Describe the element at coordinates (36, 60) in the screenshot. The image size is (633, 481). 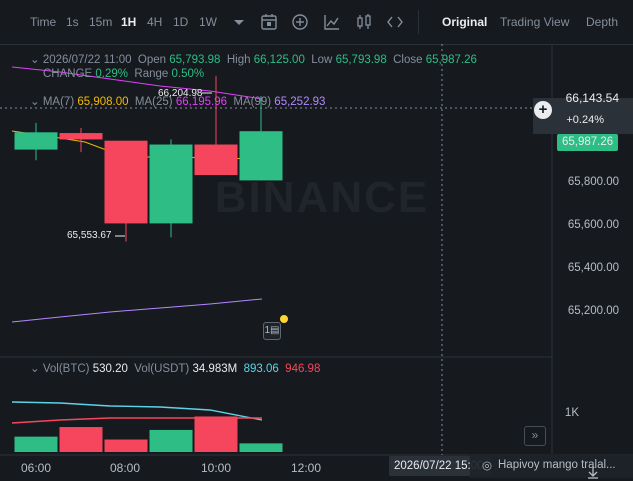
I see `legend-collapse-icon: ⌄` at that location.